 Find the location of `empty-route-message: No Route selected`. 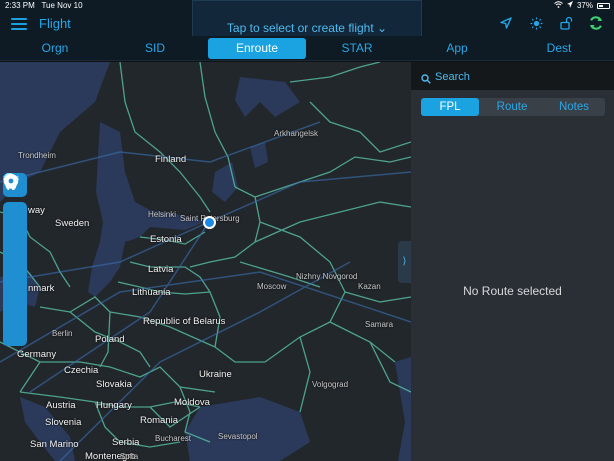

empty-route-message: No Route selected is located at coordinates (512, 291).